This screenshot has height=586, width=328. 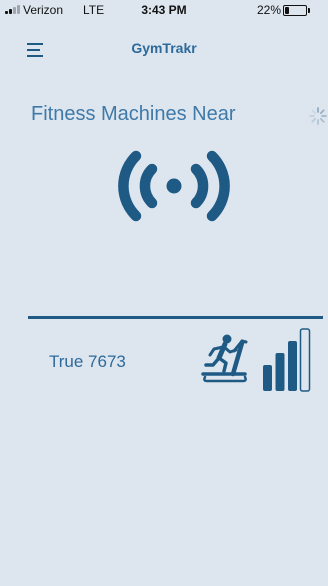 I want to click on app-title: GymTrakr, so click(x=164, y=48).